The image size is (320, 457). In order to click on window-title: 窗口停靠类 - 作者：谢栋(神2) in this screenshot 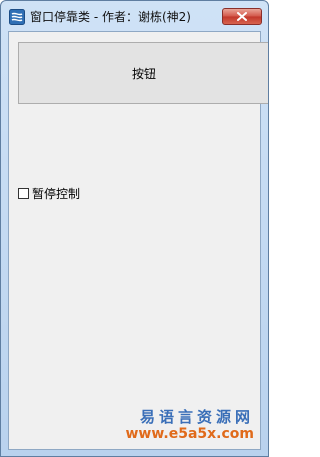, I will do `click(110, 17)`.